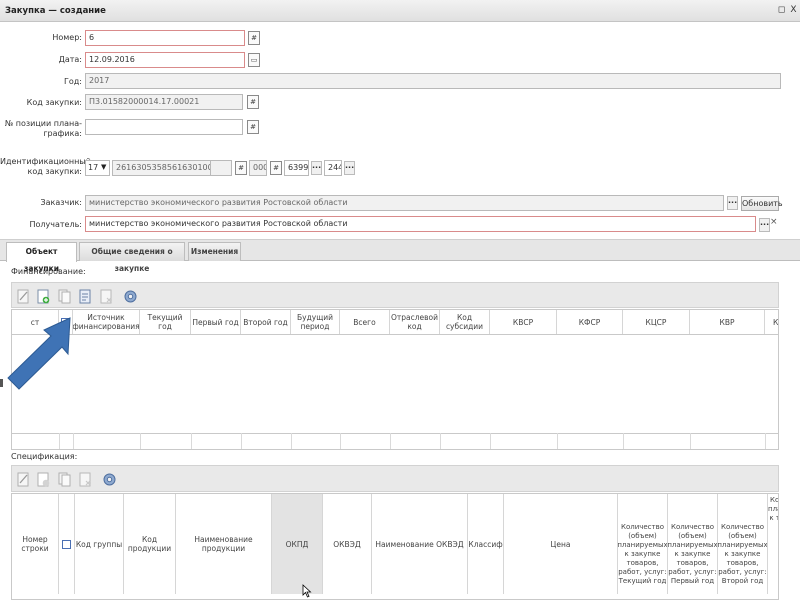  I want to click on financing-label: Финансирование:, so click(48, 271).